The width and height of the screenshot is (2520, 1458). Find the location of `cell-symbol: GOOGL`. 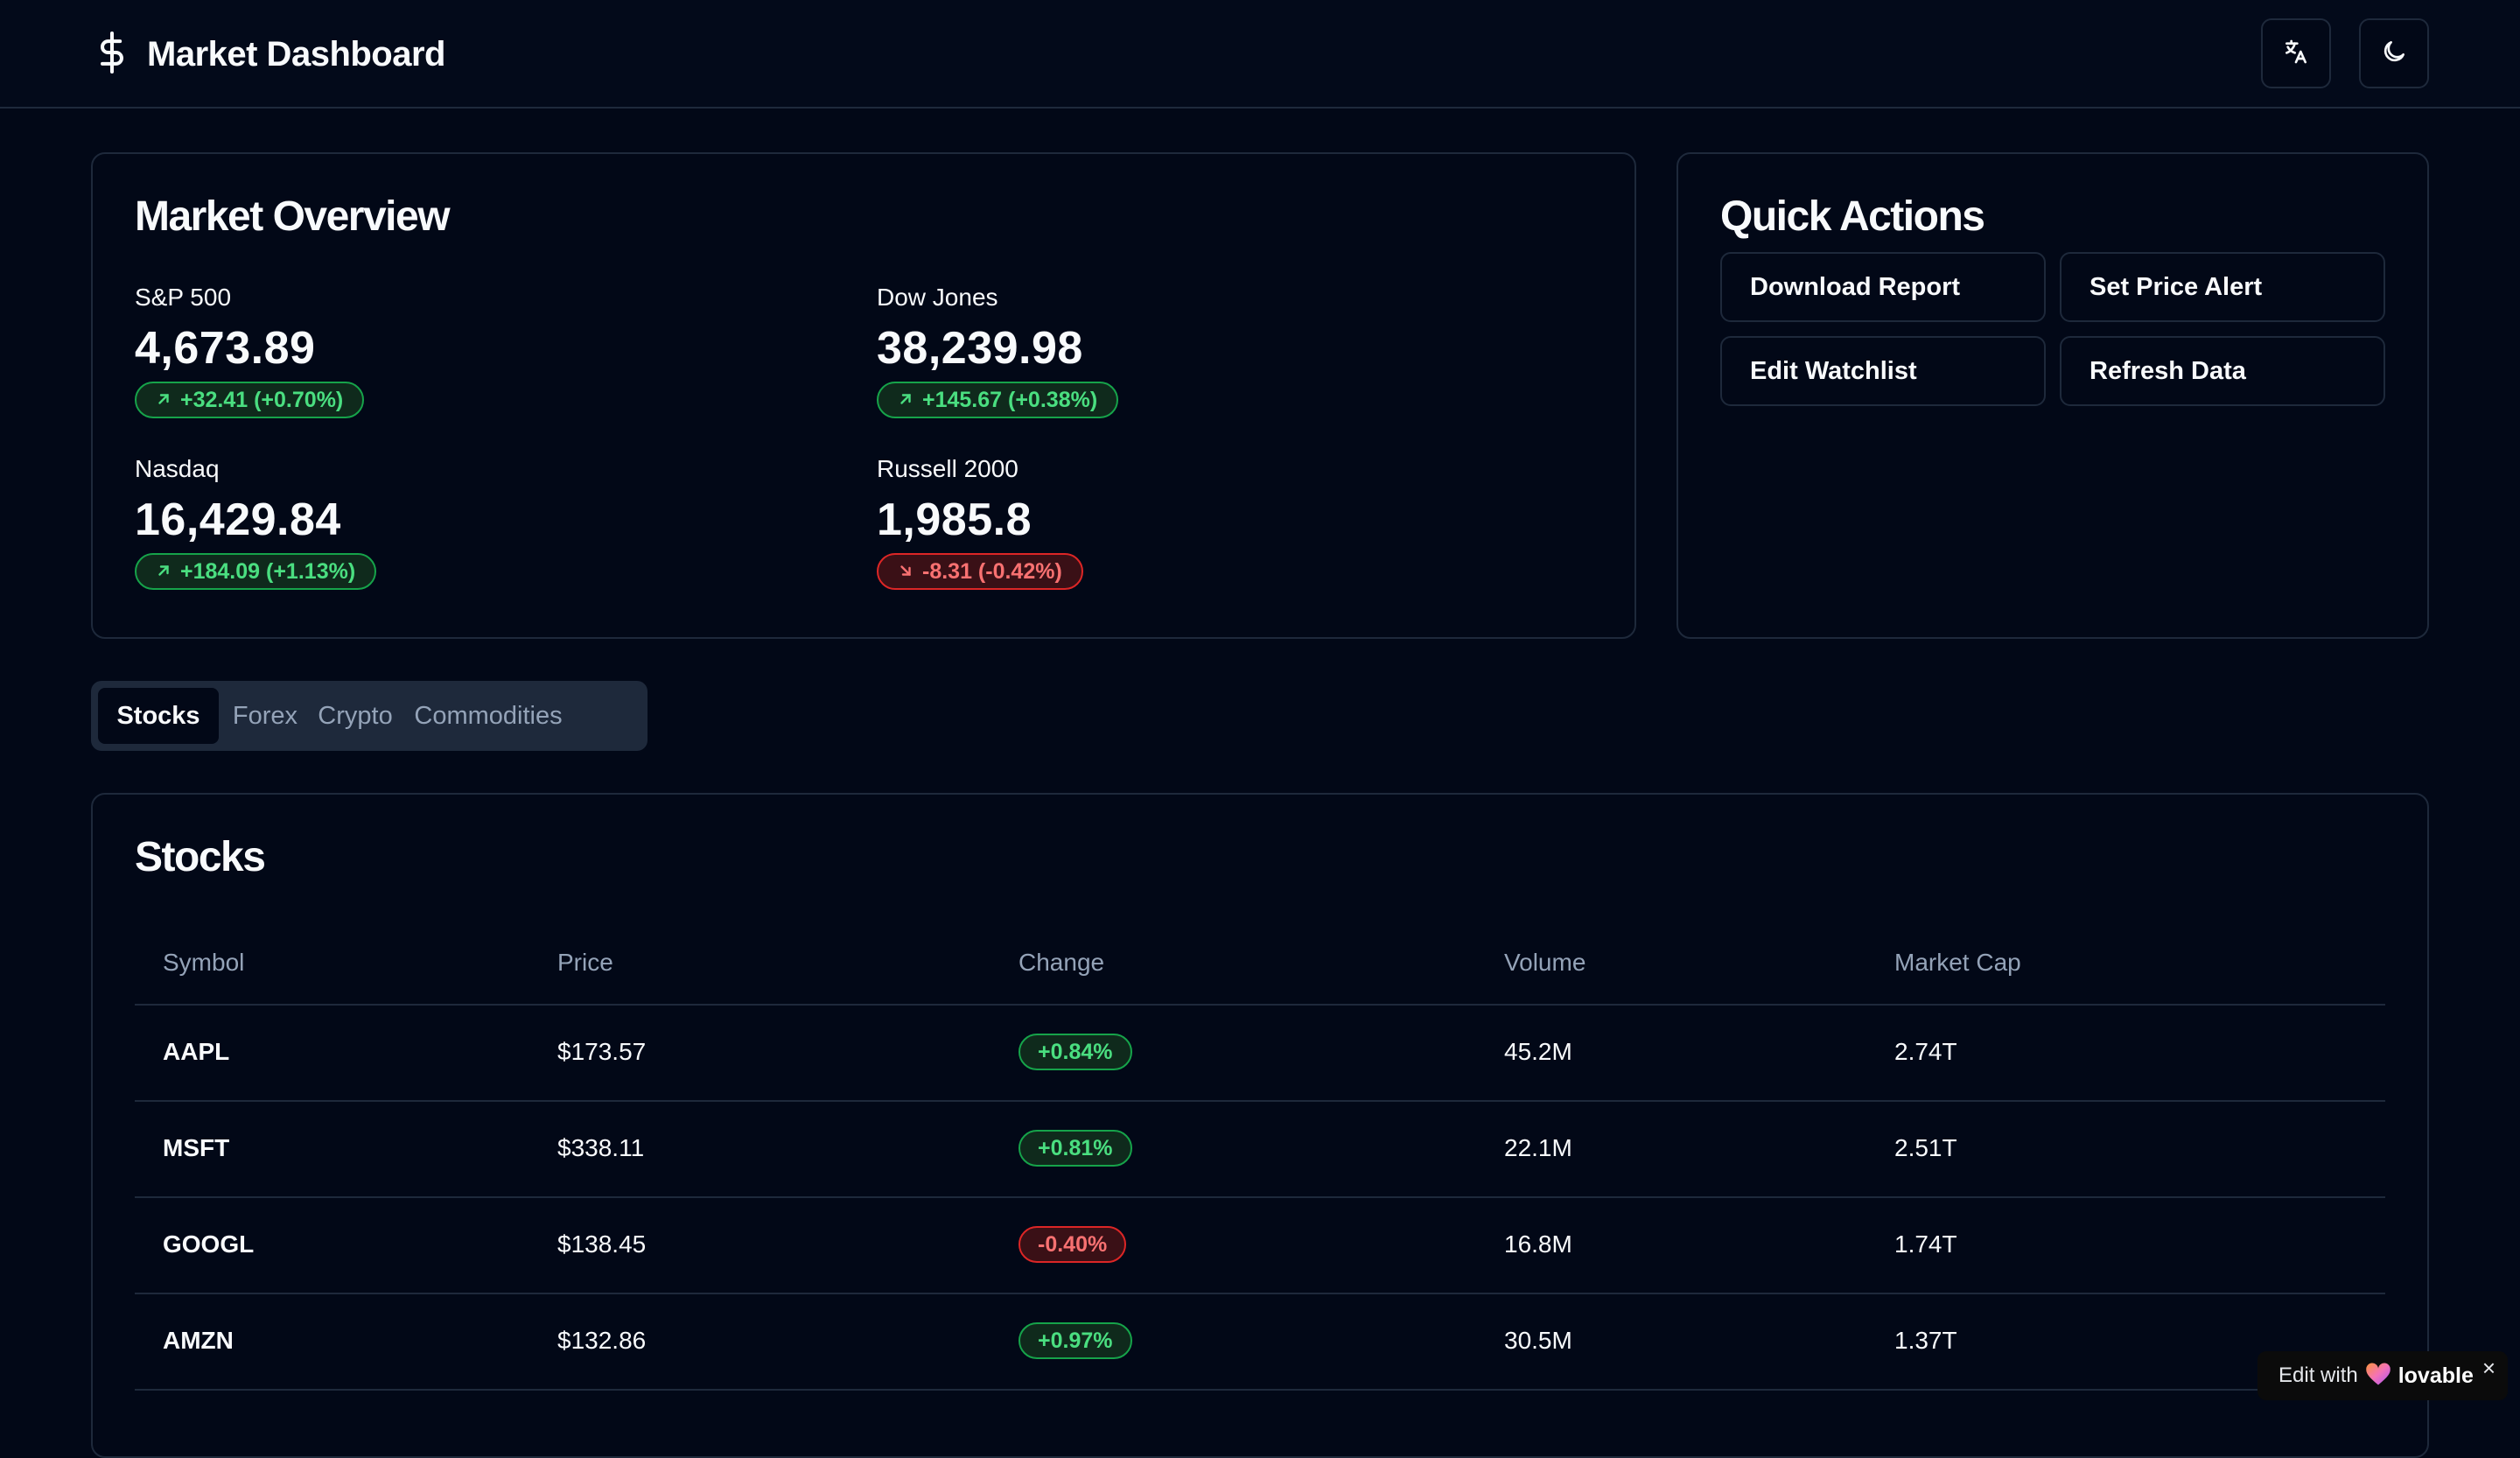

cell-symbol: GOOGL is located at coordinates (209, 1244).